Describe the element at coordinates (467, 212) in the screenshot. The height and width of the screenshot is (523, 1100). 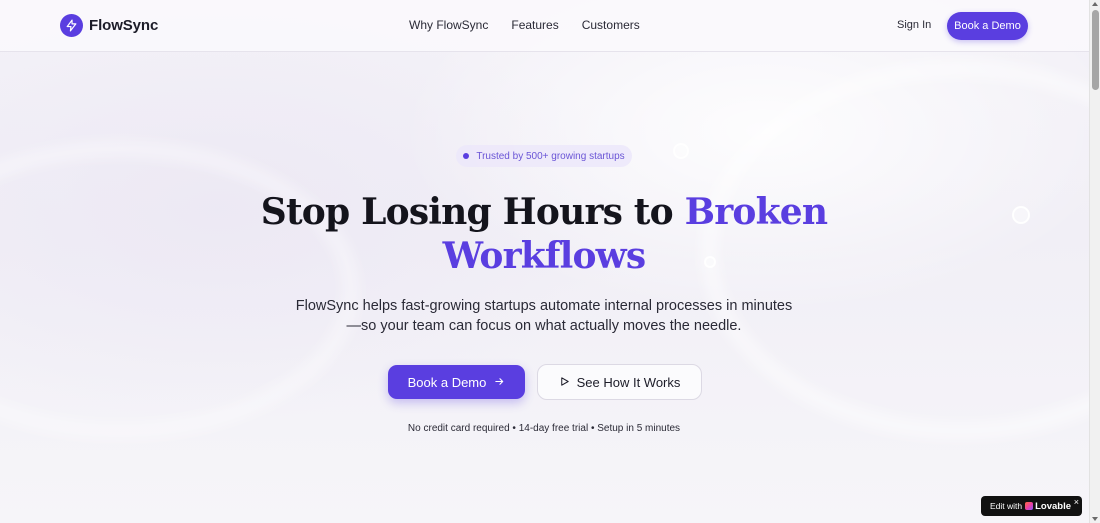
I see `headline-part1: Stop Losing Hours to` at that location.